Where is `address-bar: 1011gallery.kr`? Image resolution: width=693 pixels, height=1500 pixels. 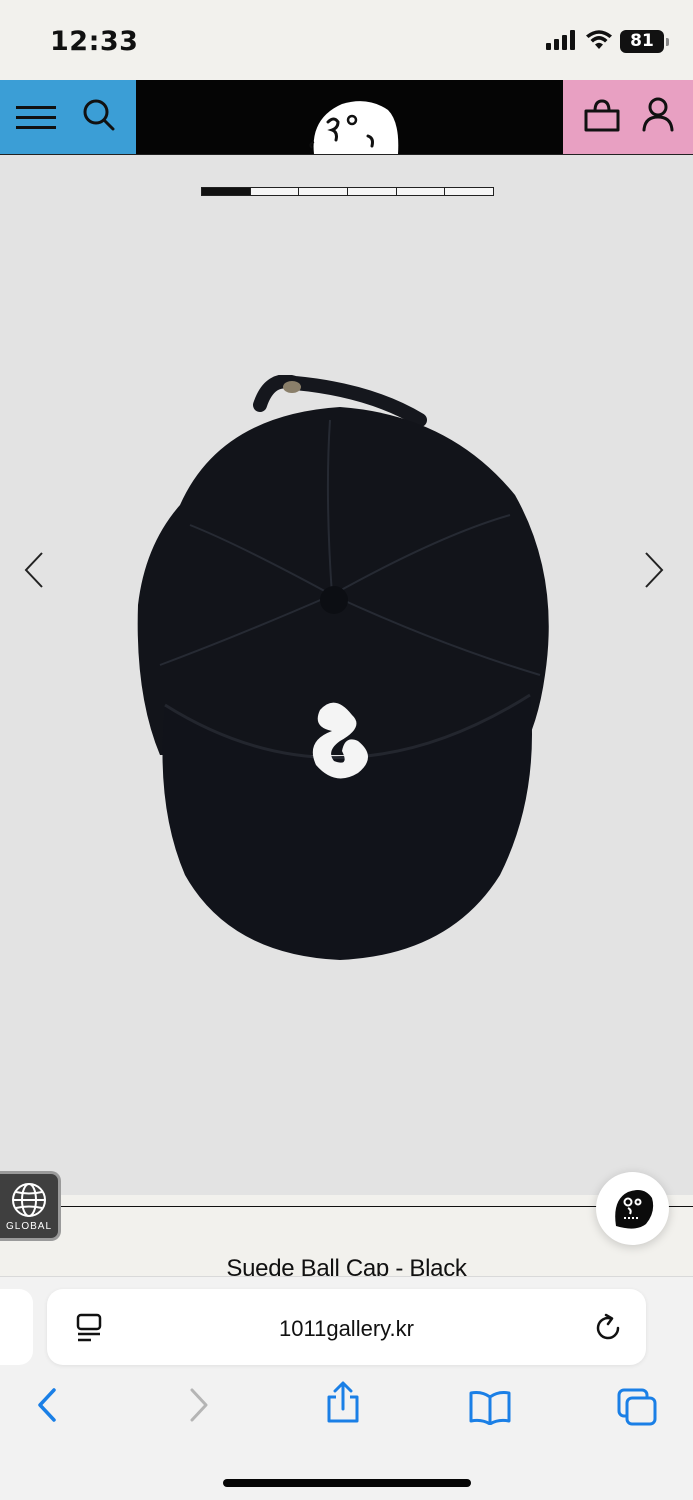 address-bar: 1011gallery.kr is located at coordinates (346, 1327).